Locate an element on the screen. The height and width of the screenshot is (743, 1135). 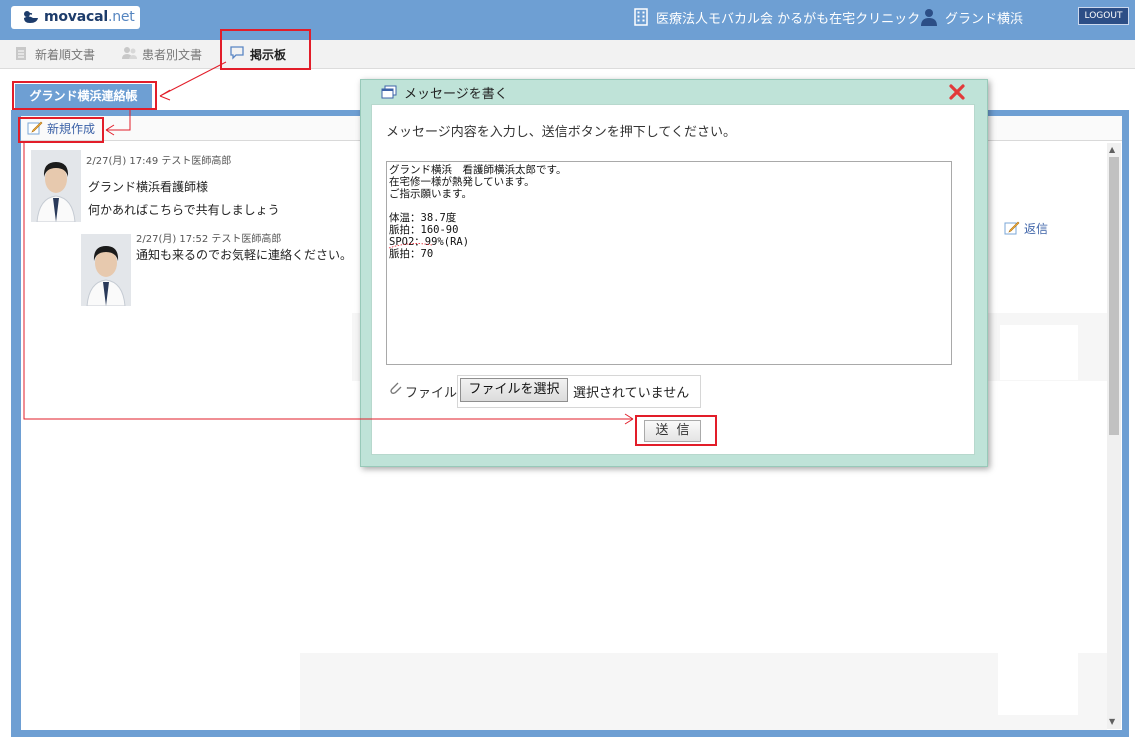
people-icon is located at coordinates (130, 54).